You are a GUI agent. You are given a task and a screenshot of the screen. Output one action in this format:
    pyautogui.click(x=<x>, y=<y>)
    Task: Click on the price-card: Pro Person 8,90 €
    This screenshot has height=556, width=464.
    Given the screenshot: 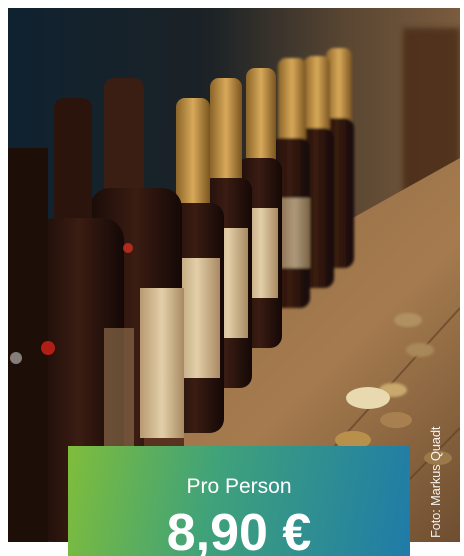 What is the action you would take?
    pyautogui.click(x=239, y=501)
    